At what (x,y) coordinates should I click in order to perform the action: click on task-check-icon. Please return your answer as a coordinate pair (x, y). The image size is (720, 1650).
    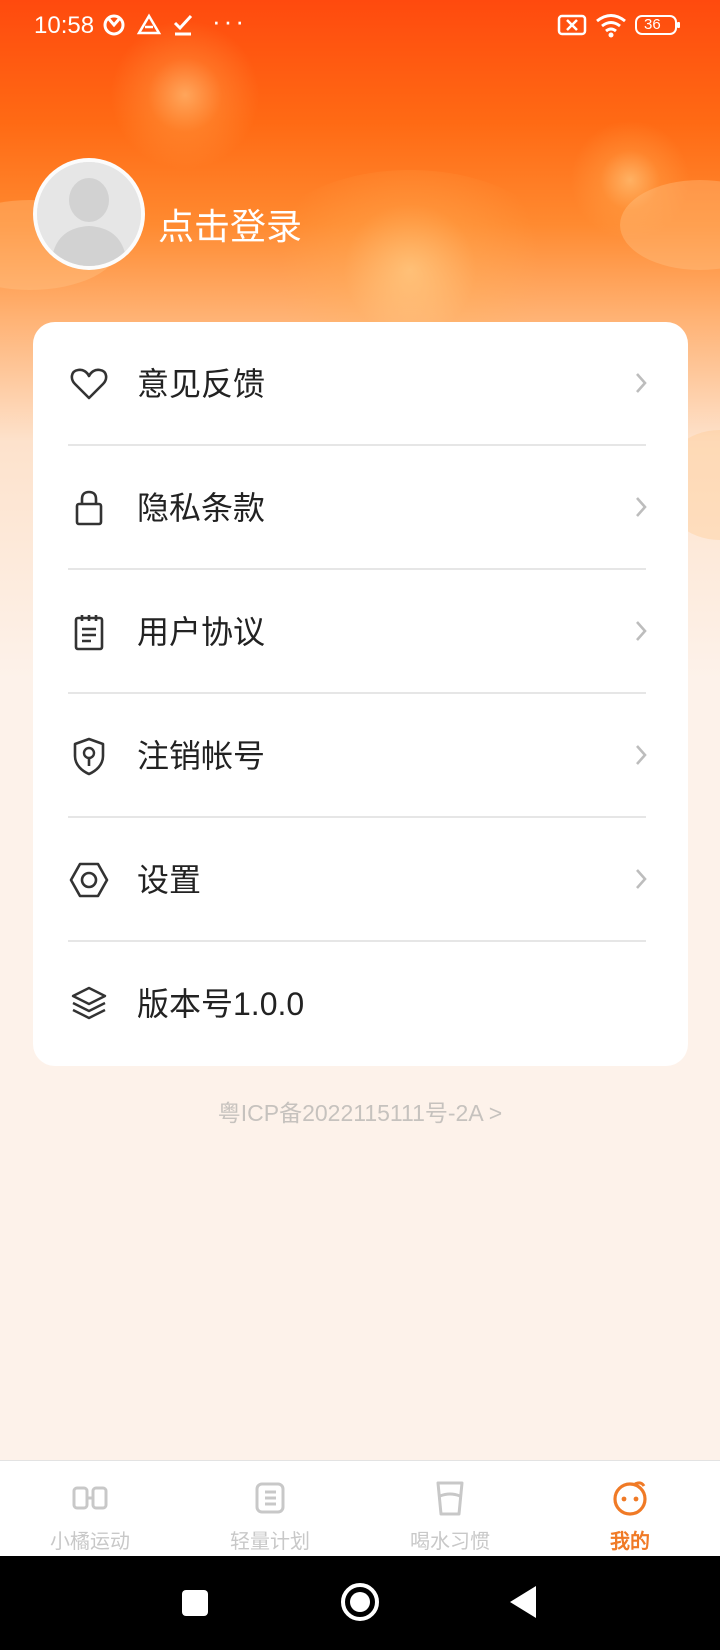
    Looking at the image, I should click on (183, 25).